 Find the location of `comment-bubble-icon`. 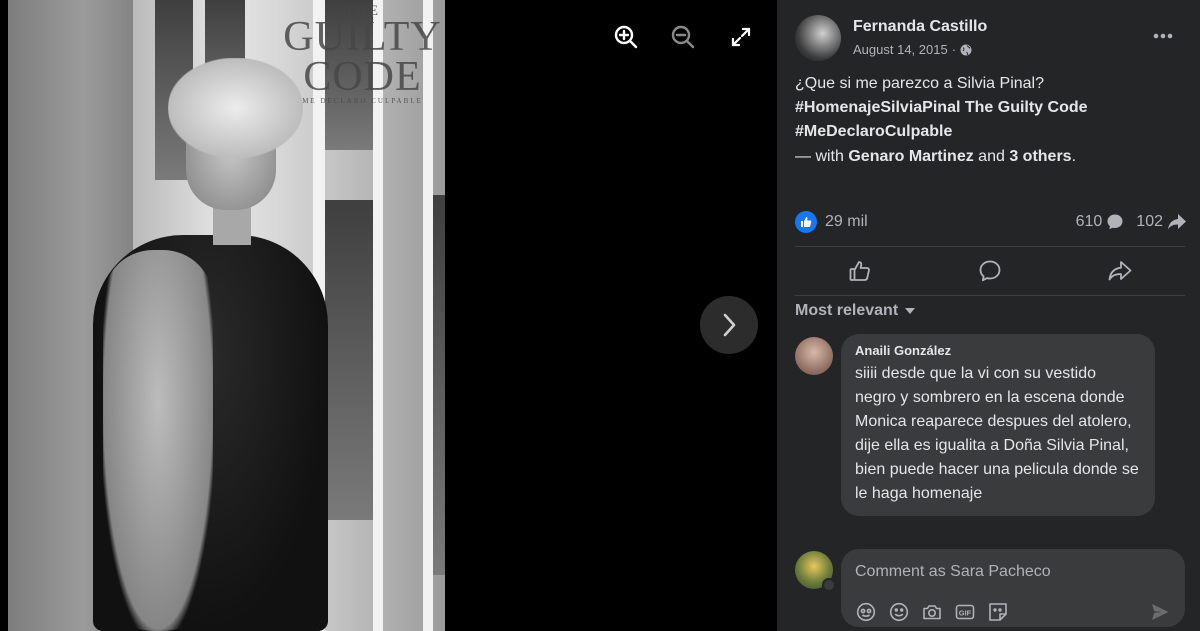

comment-bubble-icon is located at coordinates (1115, 222).